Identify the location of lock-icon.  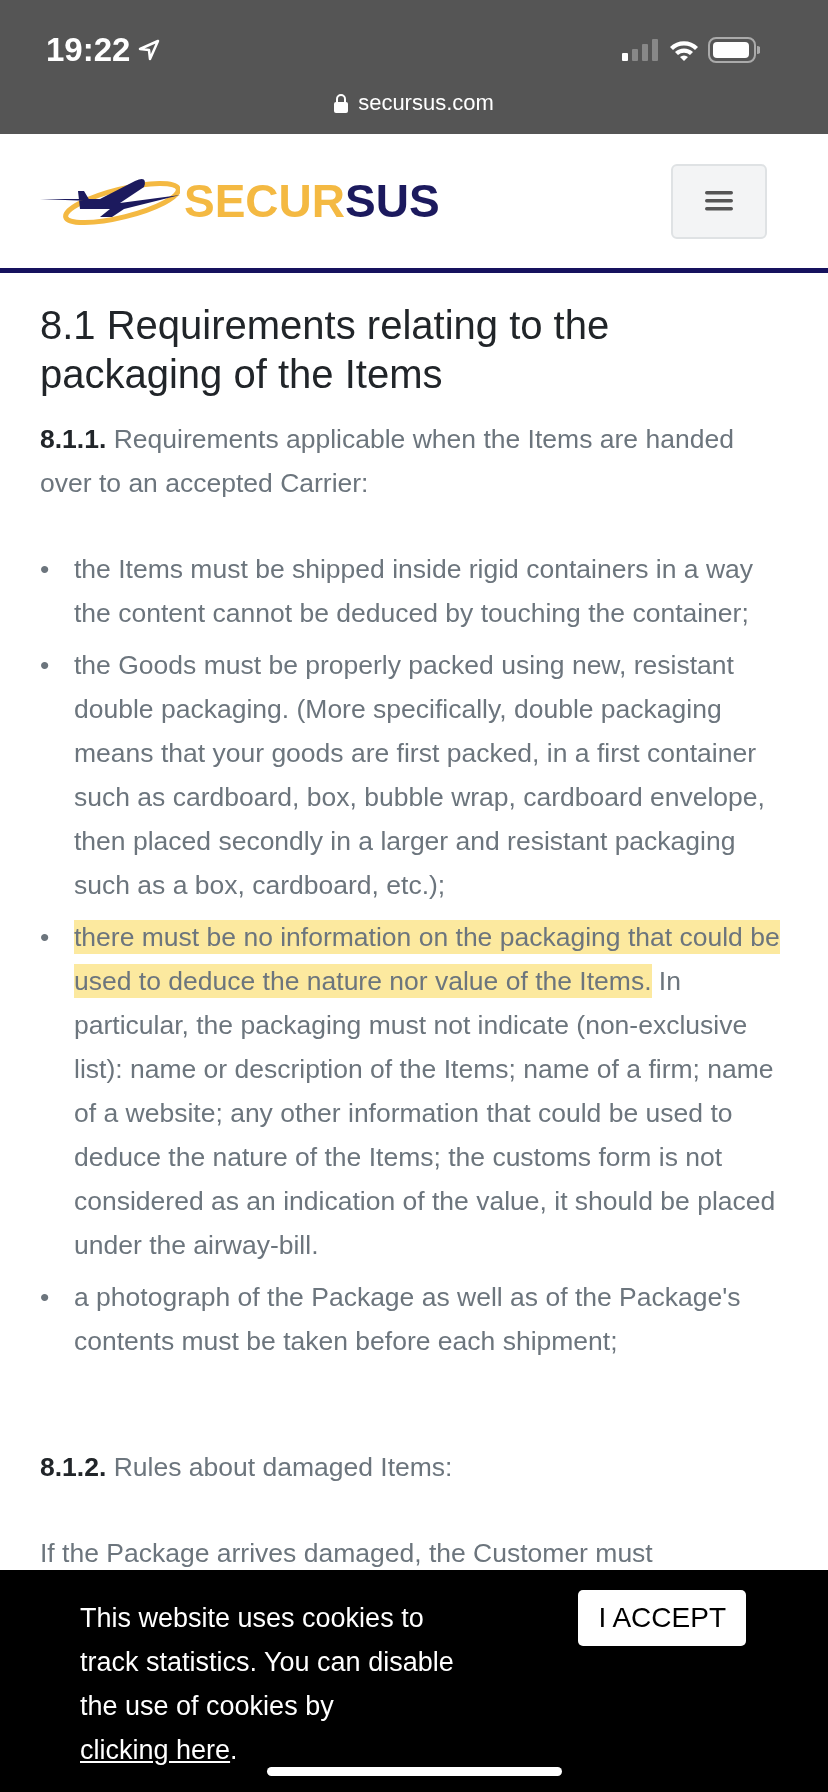
(341, 103).